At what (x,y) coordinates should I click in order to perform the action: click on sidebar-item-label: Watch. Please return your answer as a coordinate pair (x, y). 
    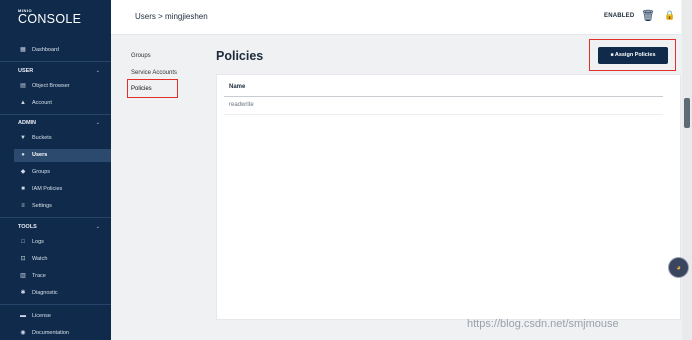
    Looking at the image, I should click on (40, 259).